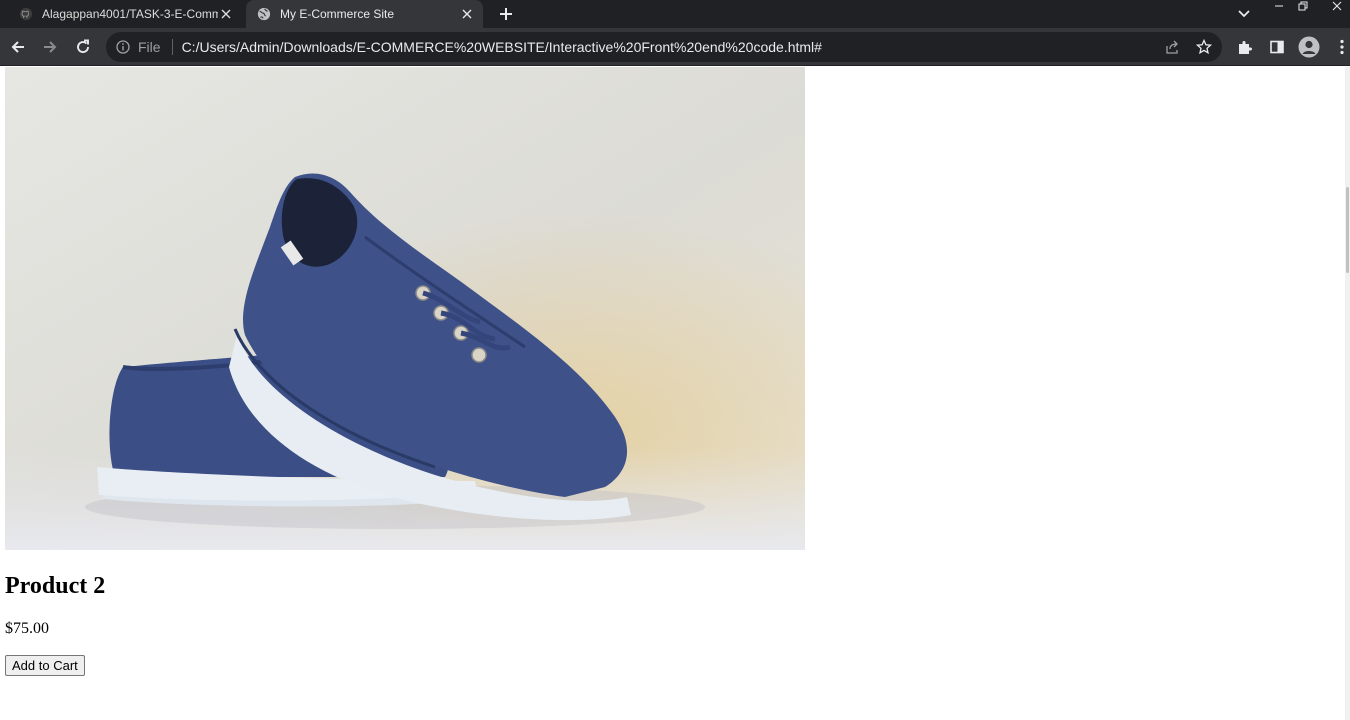 The height and width of the screenshot is (720, 1350). I want to click on menu-button, so click(1339, 47).